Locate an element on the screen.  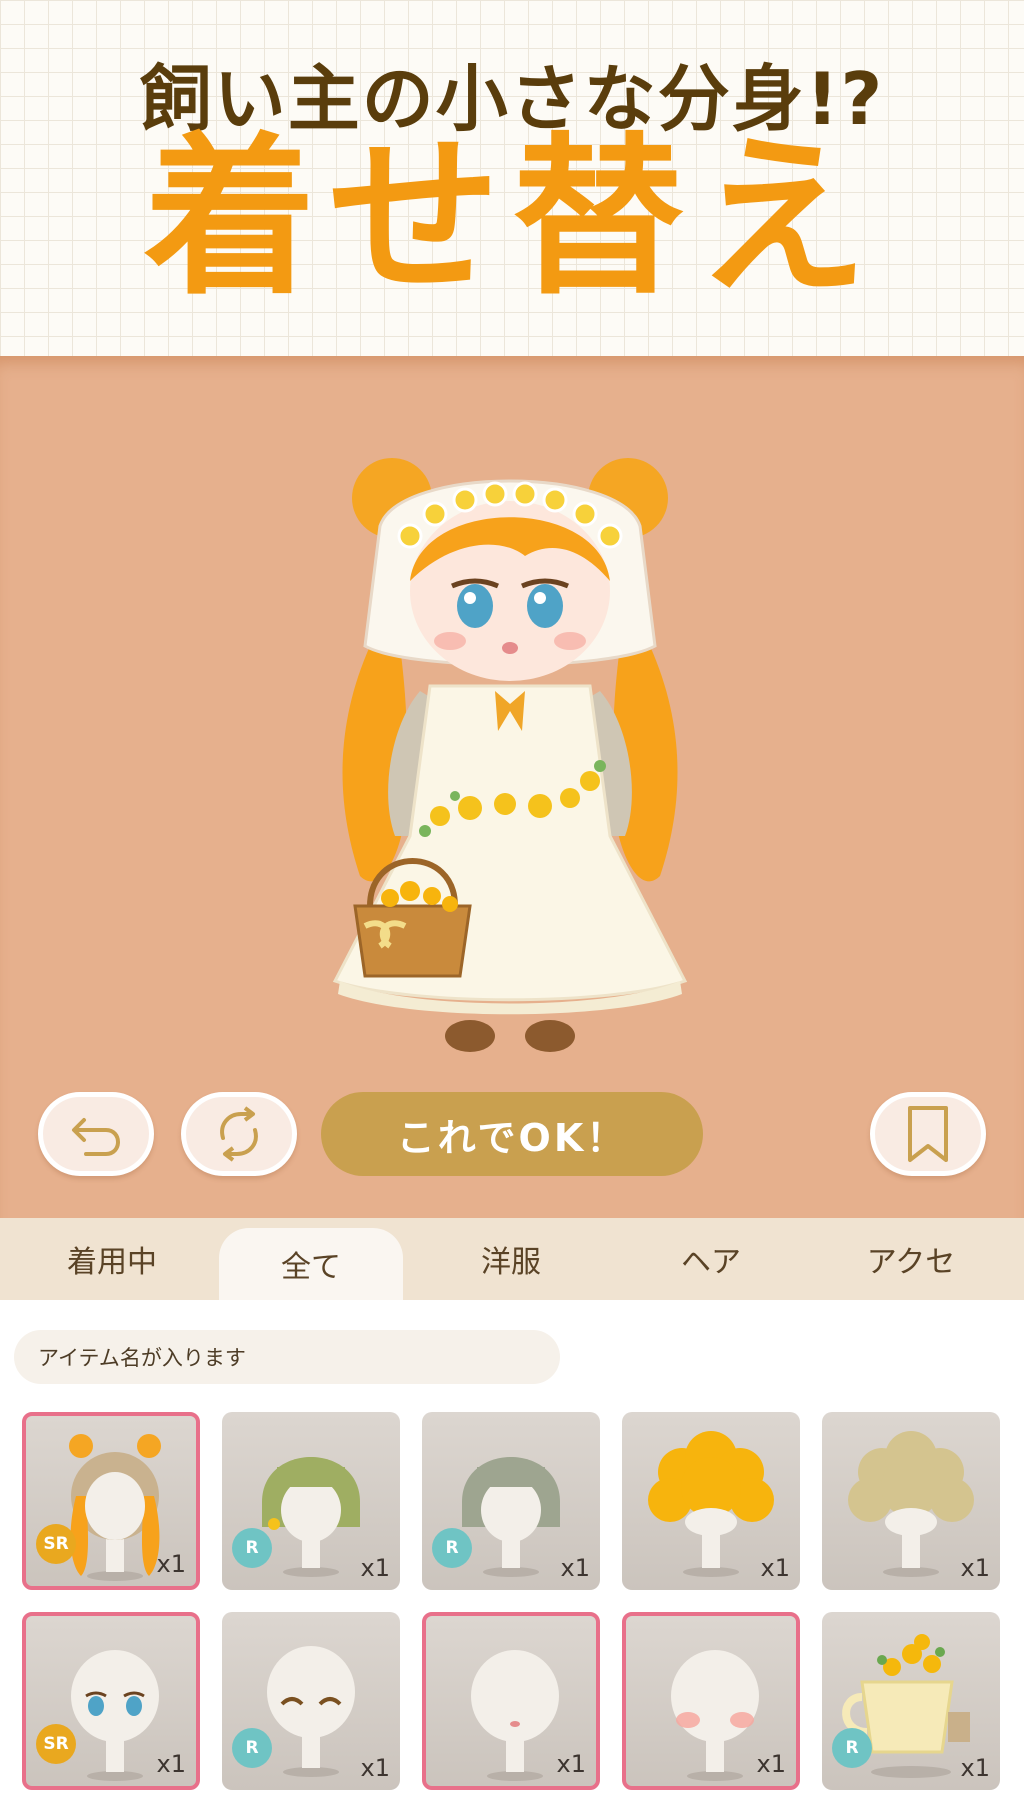
header-title: 着せ替え is located at coordinates (512, 217).